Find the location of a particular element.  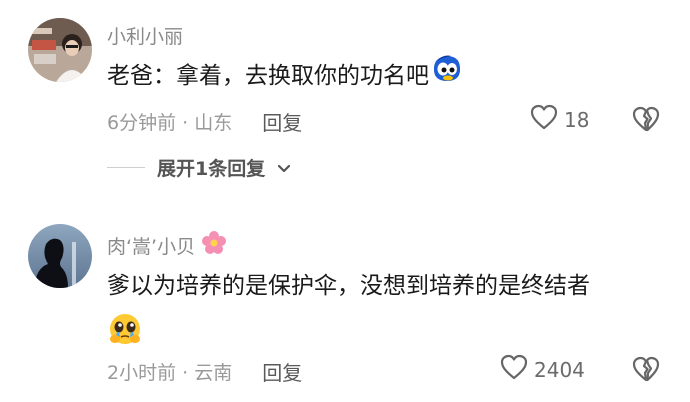

time-location: 2小时前 · 云南 is located at coordinates (170, 373).